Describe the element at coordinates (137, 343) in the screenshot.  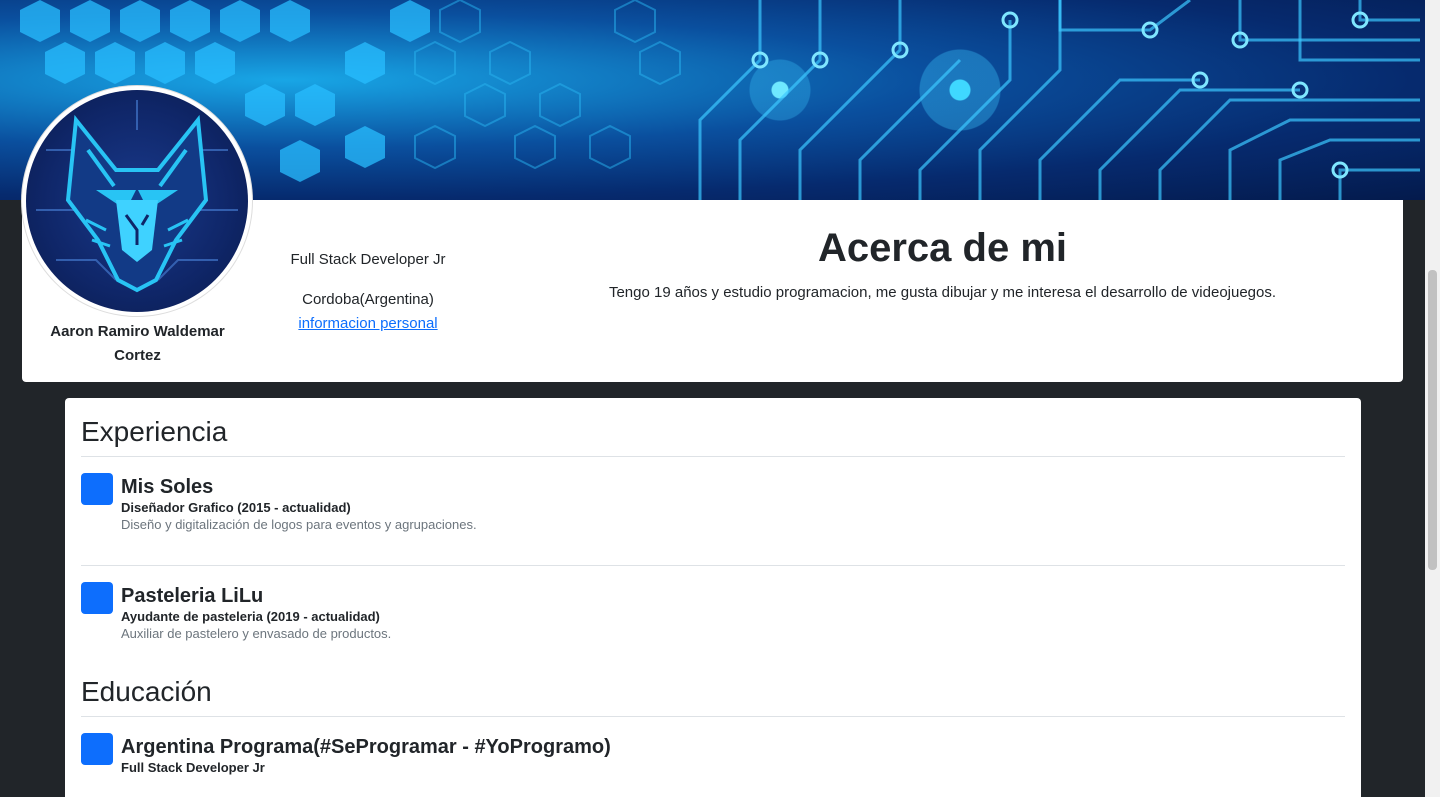
I see `profile-name: Aaron Ramiro Waldemar Cortez` at that location.